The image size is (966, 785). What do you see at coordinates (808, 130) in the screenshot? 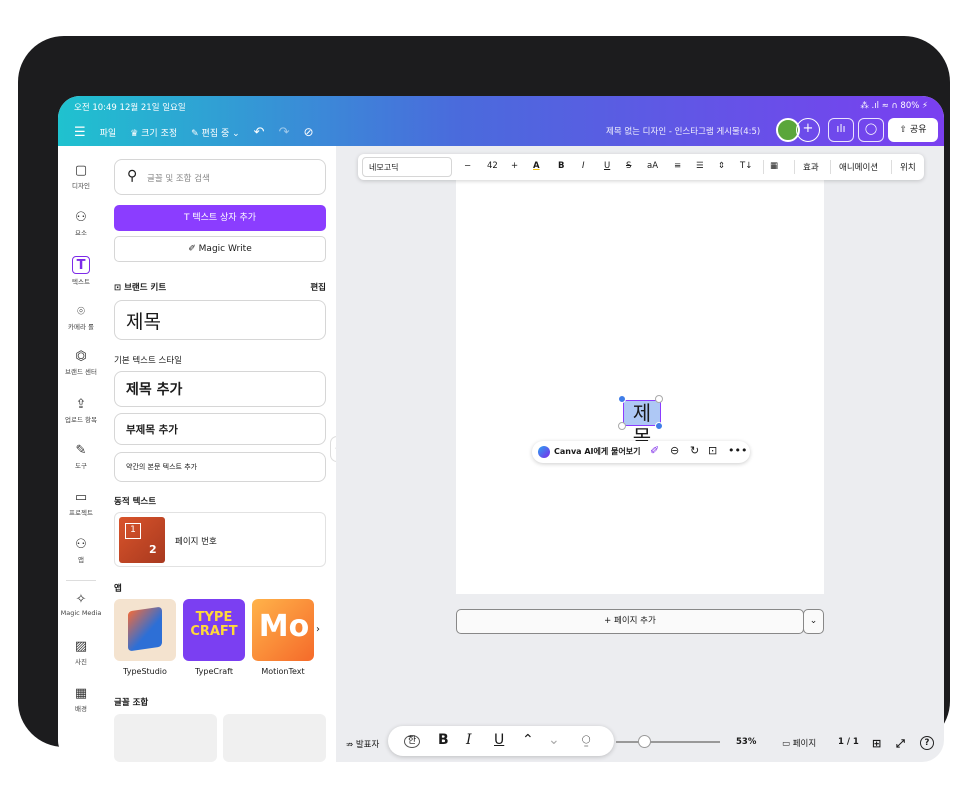
I see `add-collaborator-button: +` at bounding box center [808, 130].